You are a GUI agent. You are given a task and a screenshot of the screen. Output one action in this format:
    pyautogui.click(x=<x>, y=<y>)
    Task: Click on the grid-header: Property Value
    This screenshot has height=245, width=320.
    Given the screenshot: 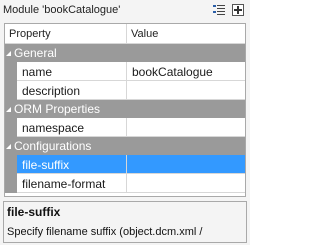 What is the action you would take?
    pyautogui.click(x=125, y=34)
    